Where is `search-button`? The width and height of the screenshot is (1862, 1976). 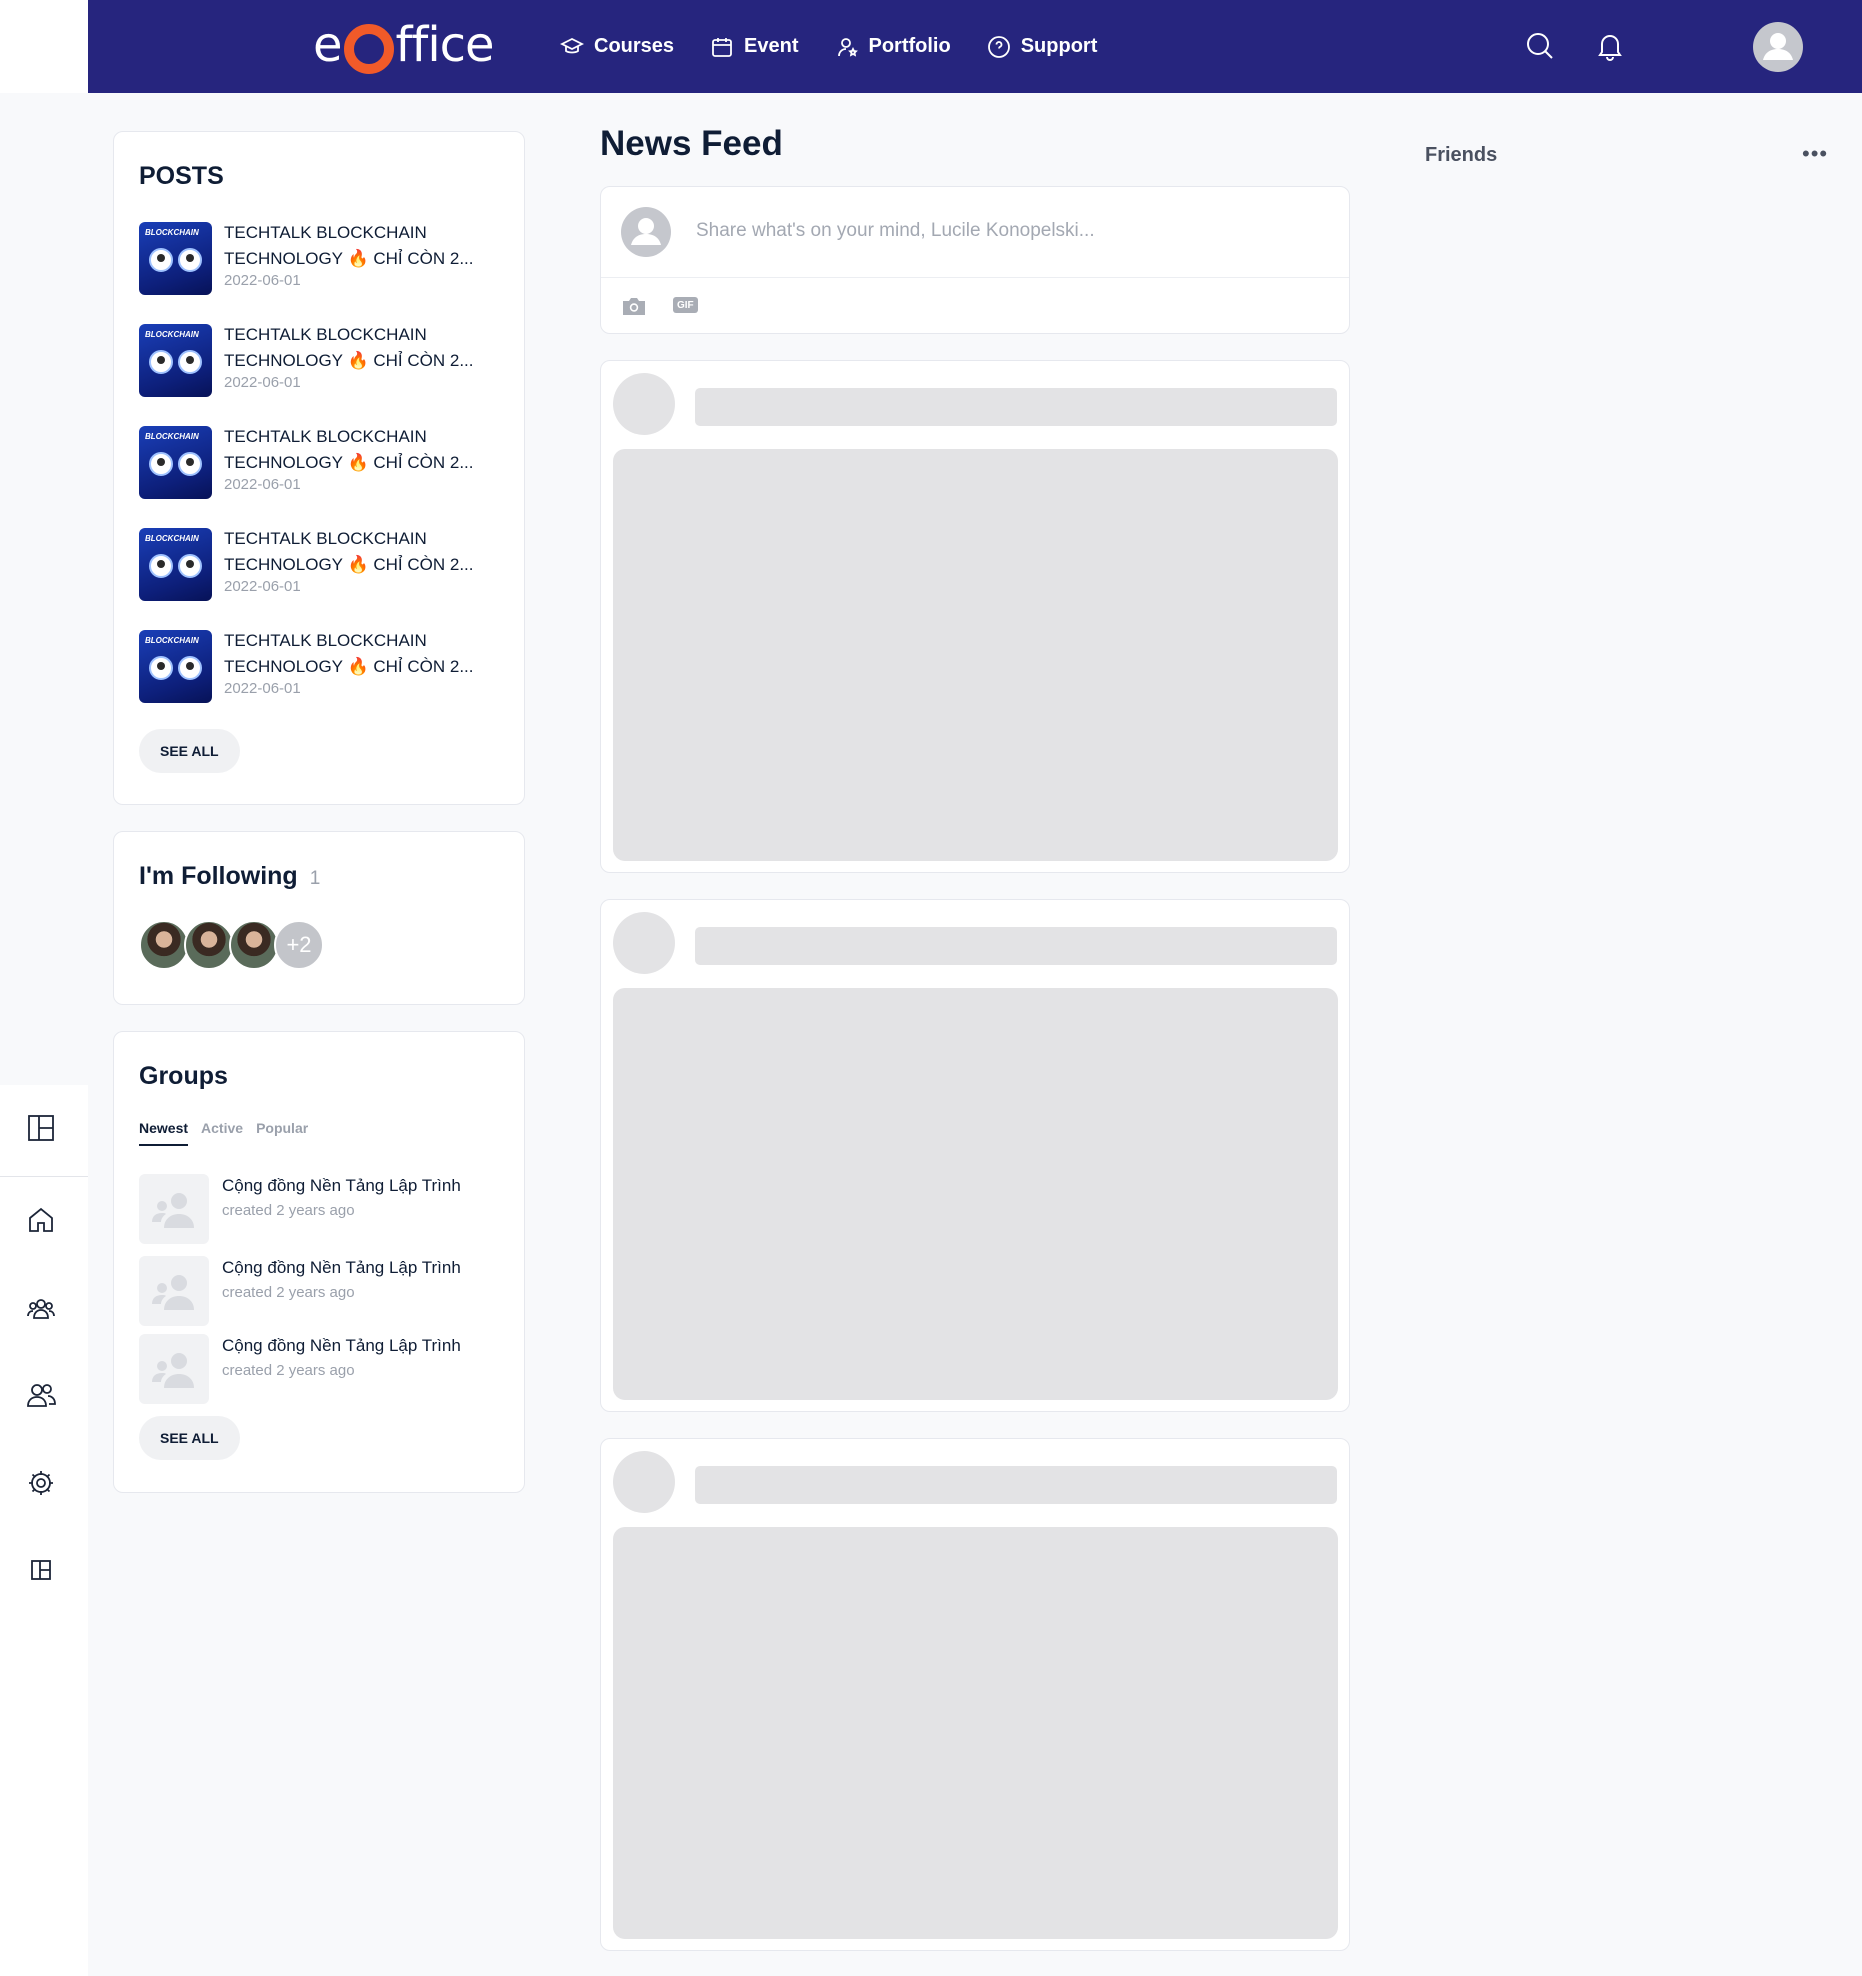 search-button is located at coordinates (1540, 46).